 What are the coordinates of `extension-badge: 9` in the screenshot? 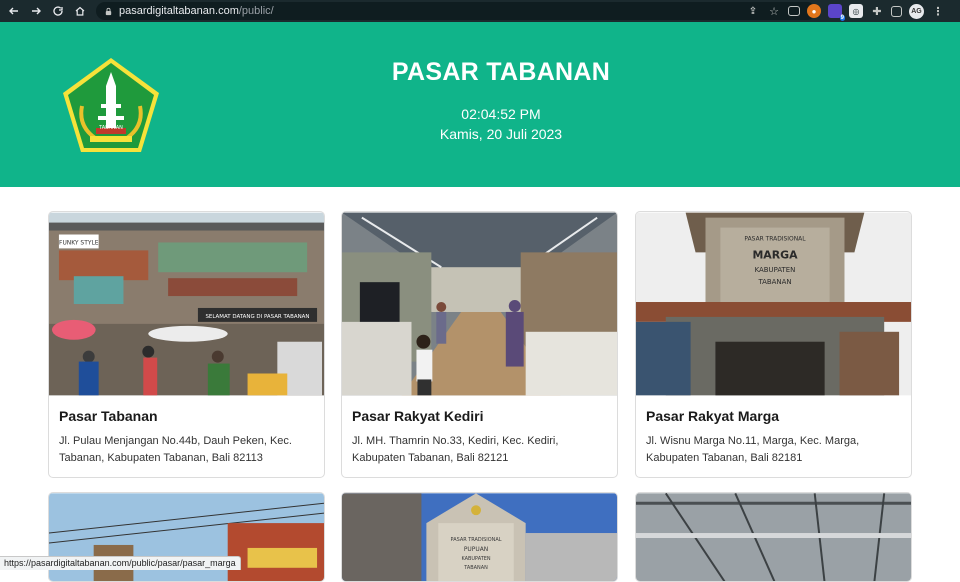 It's located at (842, 18).